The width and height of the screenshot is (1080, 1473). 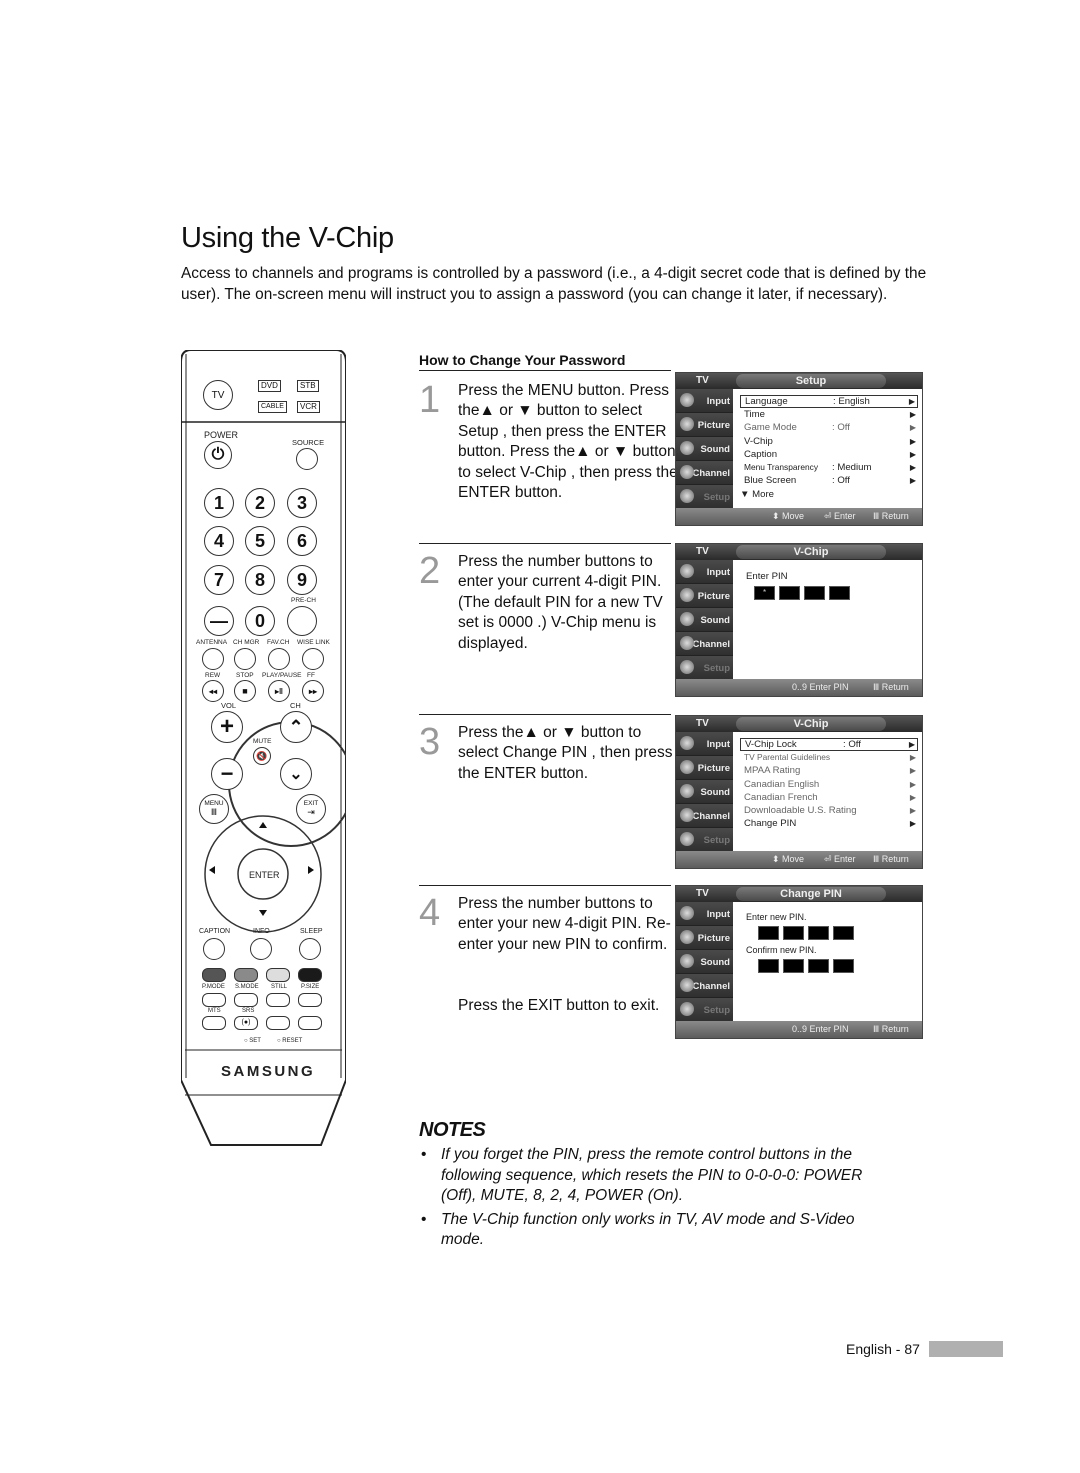 I want to click on mute-icon: 🔇, so click(x=262, y=756).